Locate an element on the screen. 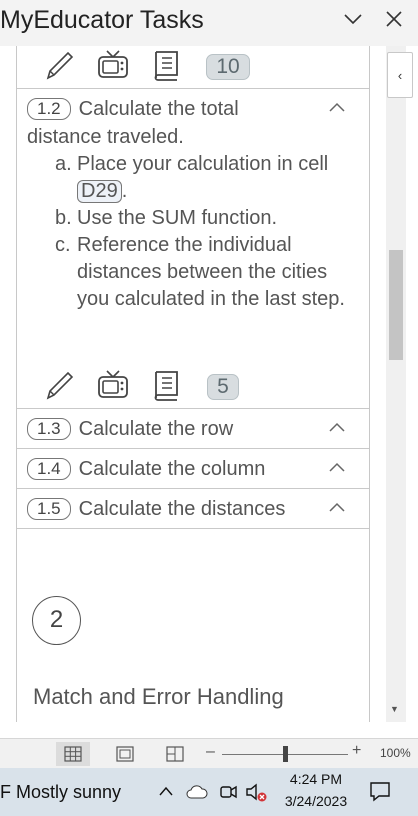 This screenshot has width=418, height=816. close-icon is located at coordinates (394, 19).